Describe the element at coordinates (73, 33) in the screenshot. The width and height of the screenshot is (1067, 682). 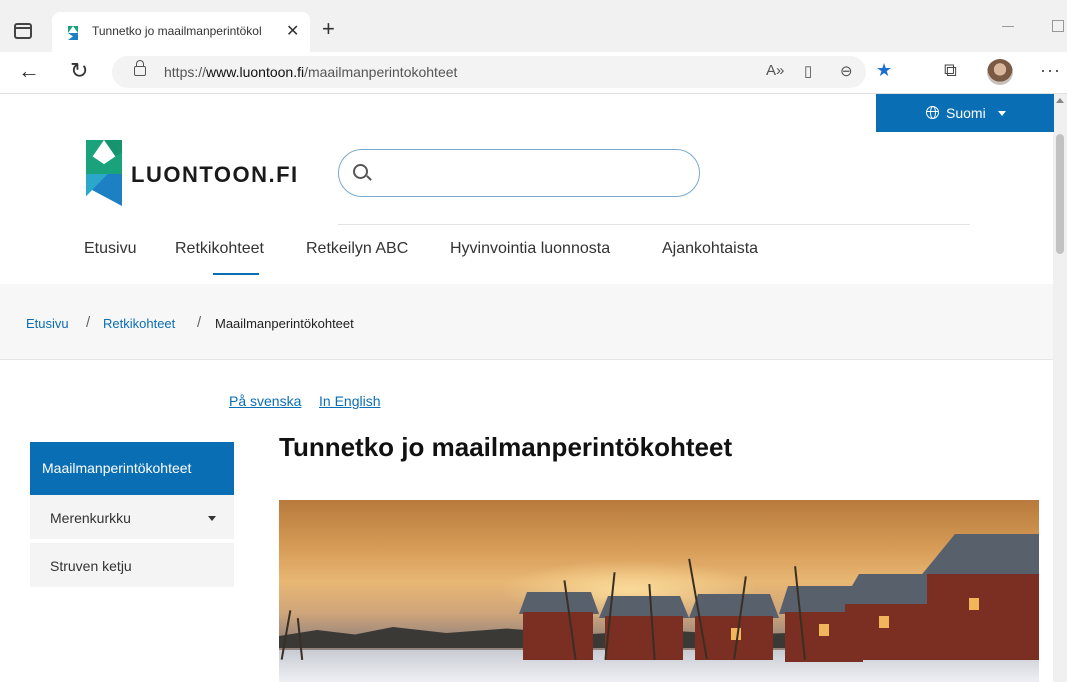
I see `favicon-icon` at that location.